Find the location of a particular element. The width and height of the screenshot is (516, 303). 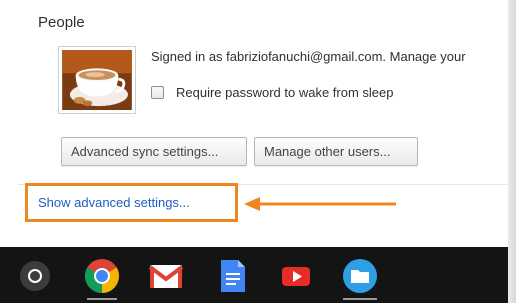

youtube-icon is located at coordinates (296, 276).